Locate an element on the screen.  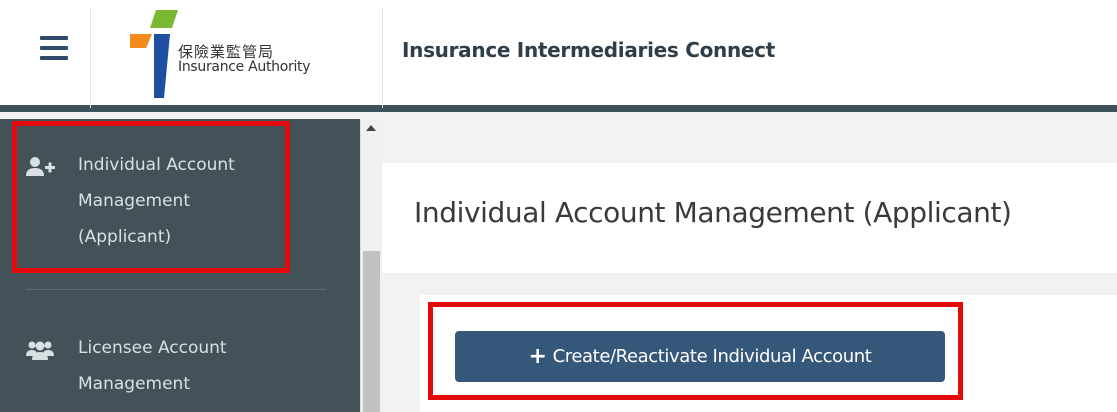
logo-english-text: Insurance Authority is located at coordinates (244, 67).